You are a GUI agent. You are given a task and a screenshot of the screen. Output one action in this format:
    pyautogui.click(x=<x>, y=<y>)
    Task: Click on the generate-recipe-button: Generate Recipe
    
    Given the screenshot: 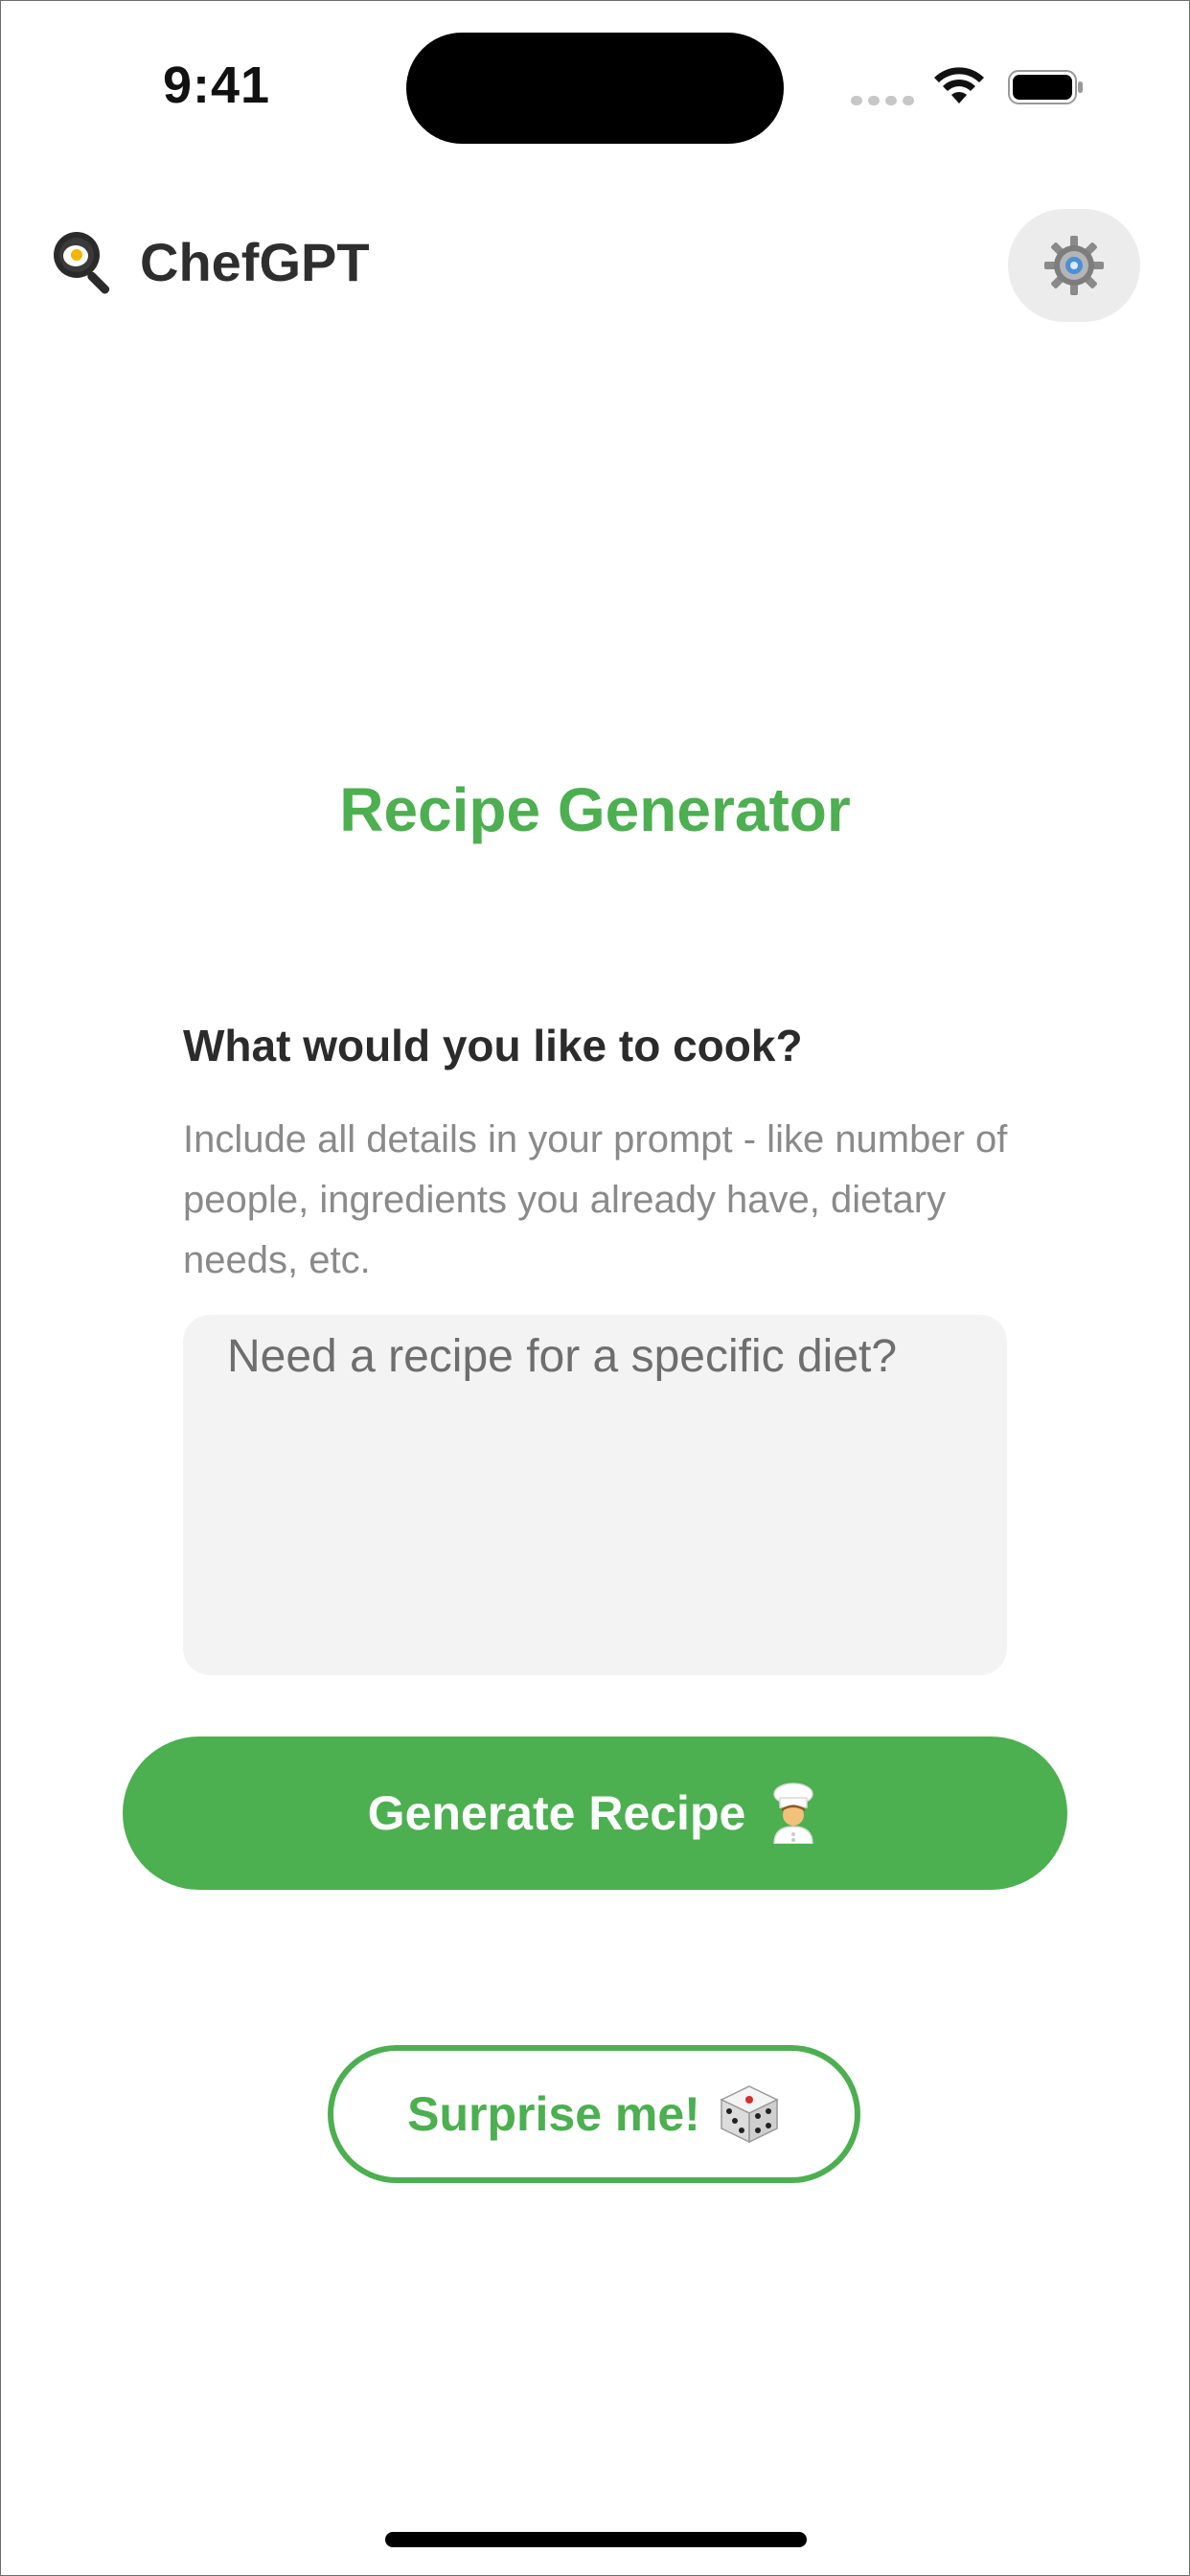 What is the action you would take?
    pyautogui.click(x=595, y=1813)
    